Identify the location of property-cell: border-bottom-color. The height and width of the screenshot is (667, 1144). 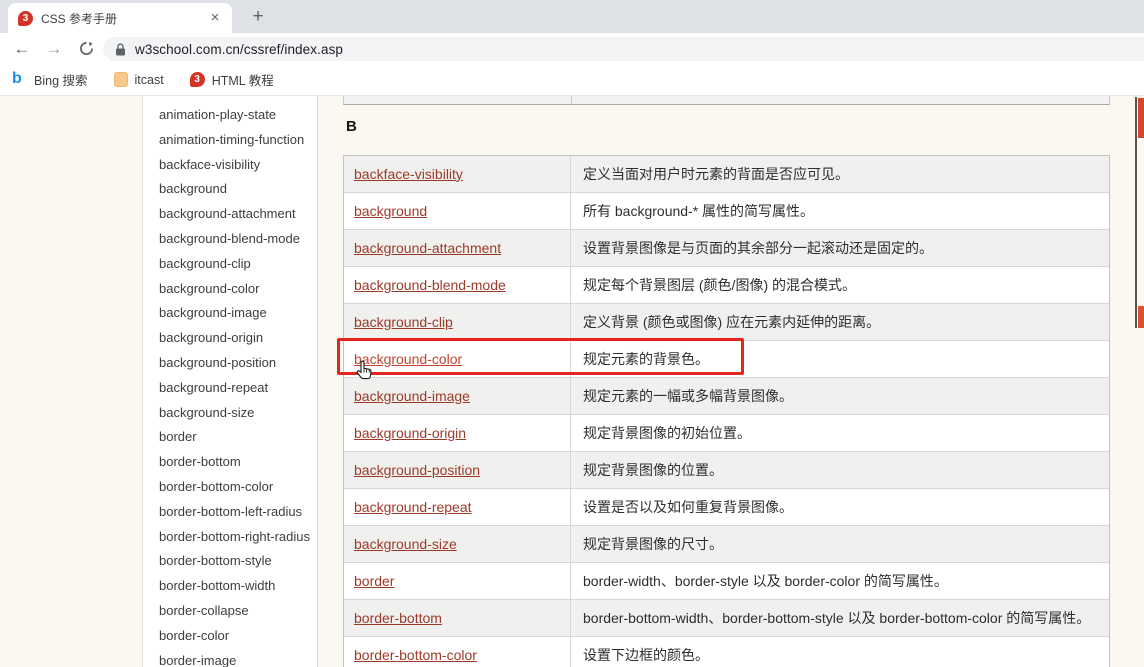
(457, 652).